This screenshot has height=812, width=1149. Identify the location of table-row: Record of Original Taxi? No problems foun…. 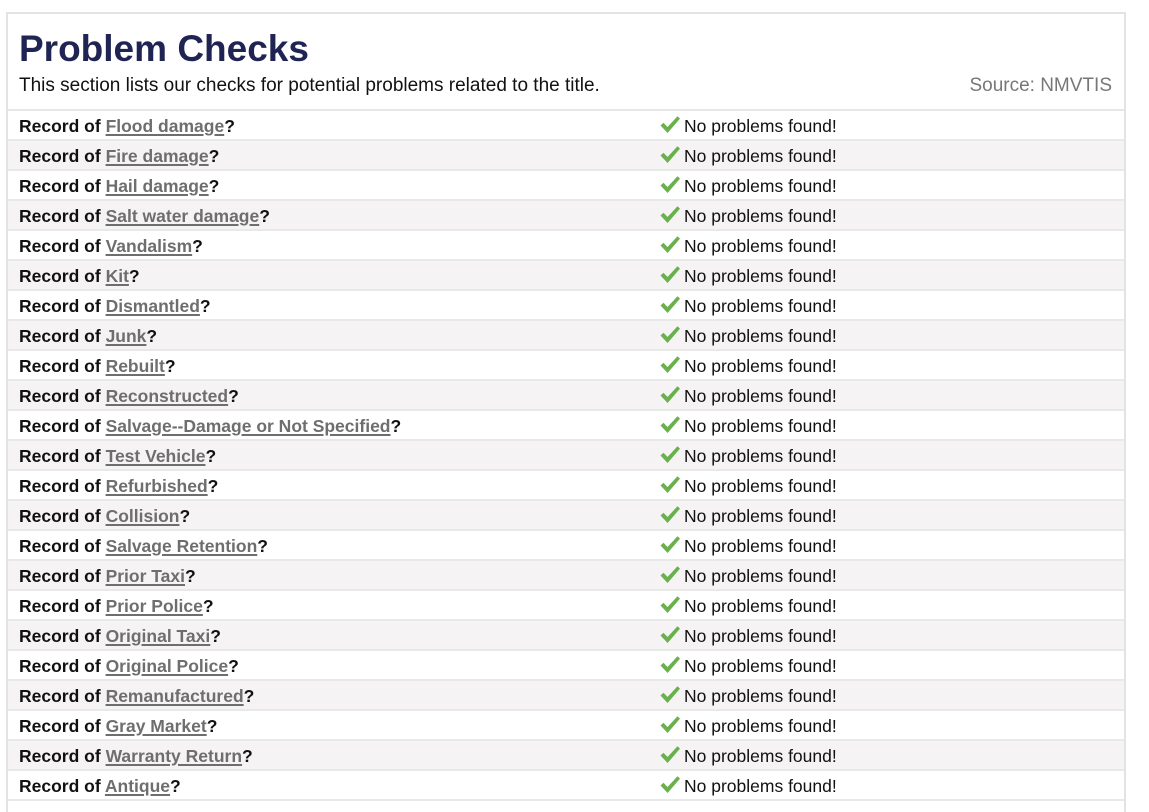
(566, 636).